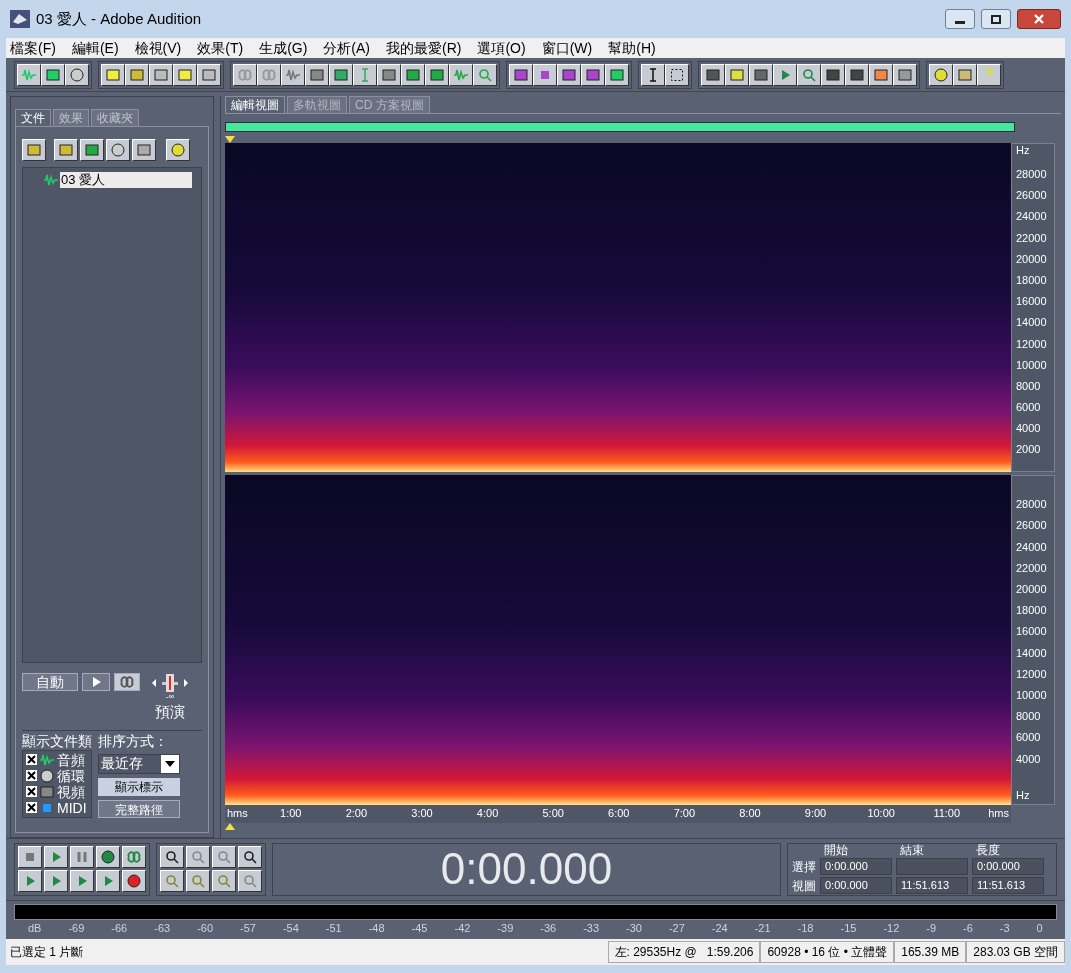  I want to click on minimize-button, so click(960, 19).